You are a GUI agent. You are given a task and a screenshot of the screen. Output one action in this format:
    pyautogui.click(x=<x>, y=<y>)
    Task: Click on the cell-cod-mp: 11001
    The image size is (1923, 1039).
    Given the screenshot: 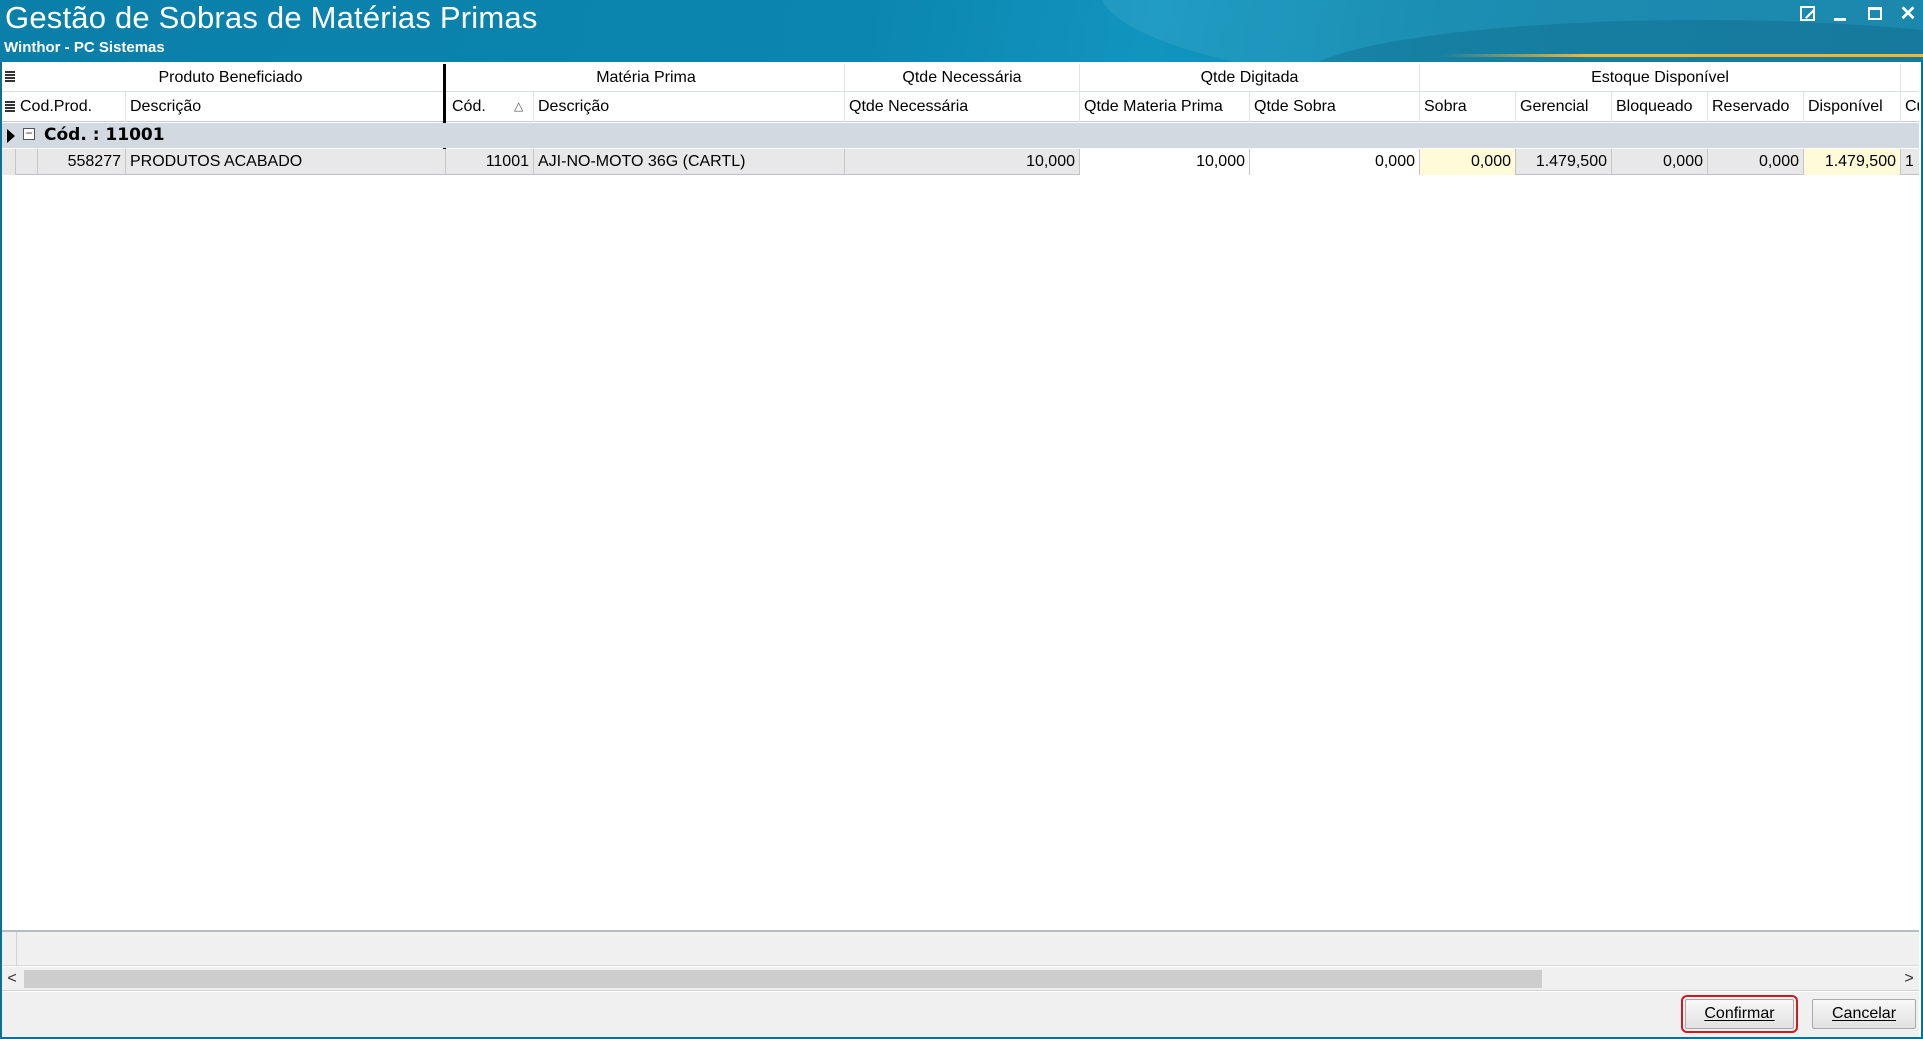 What is the action you would take?
    pyautogui.click(x=491, y=162)
    